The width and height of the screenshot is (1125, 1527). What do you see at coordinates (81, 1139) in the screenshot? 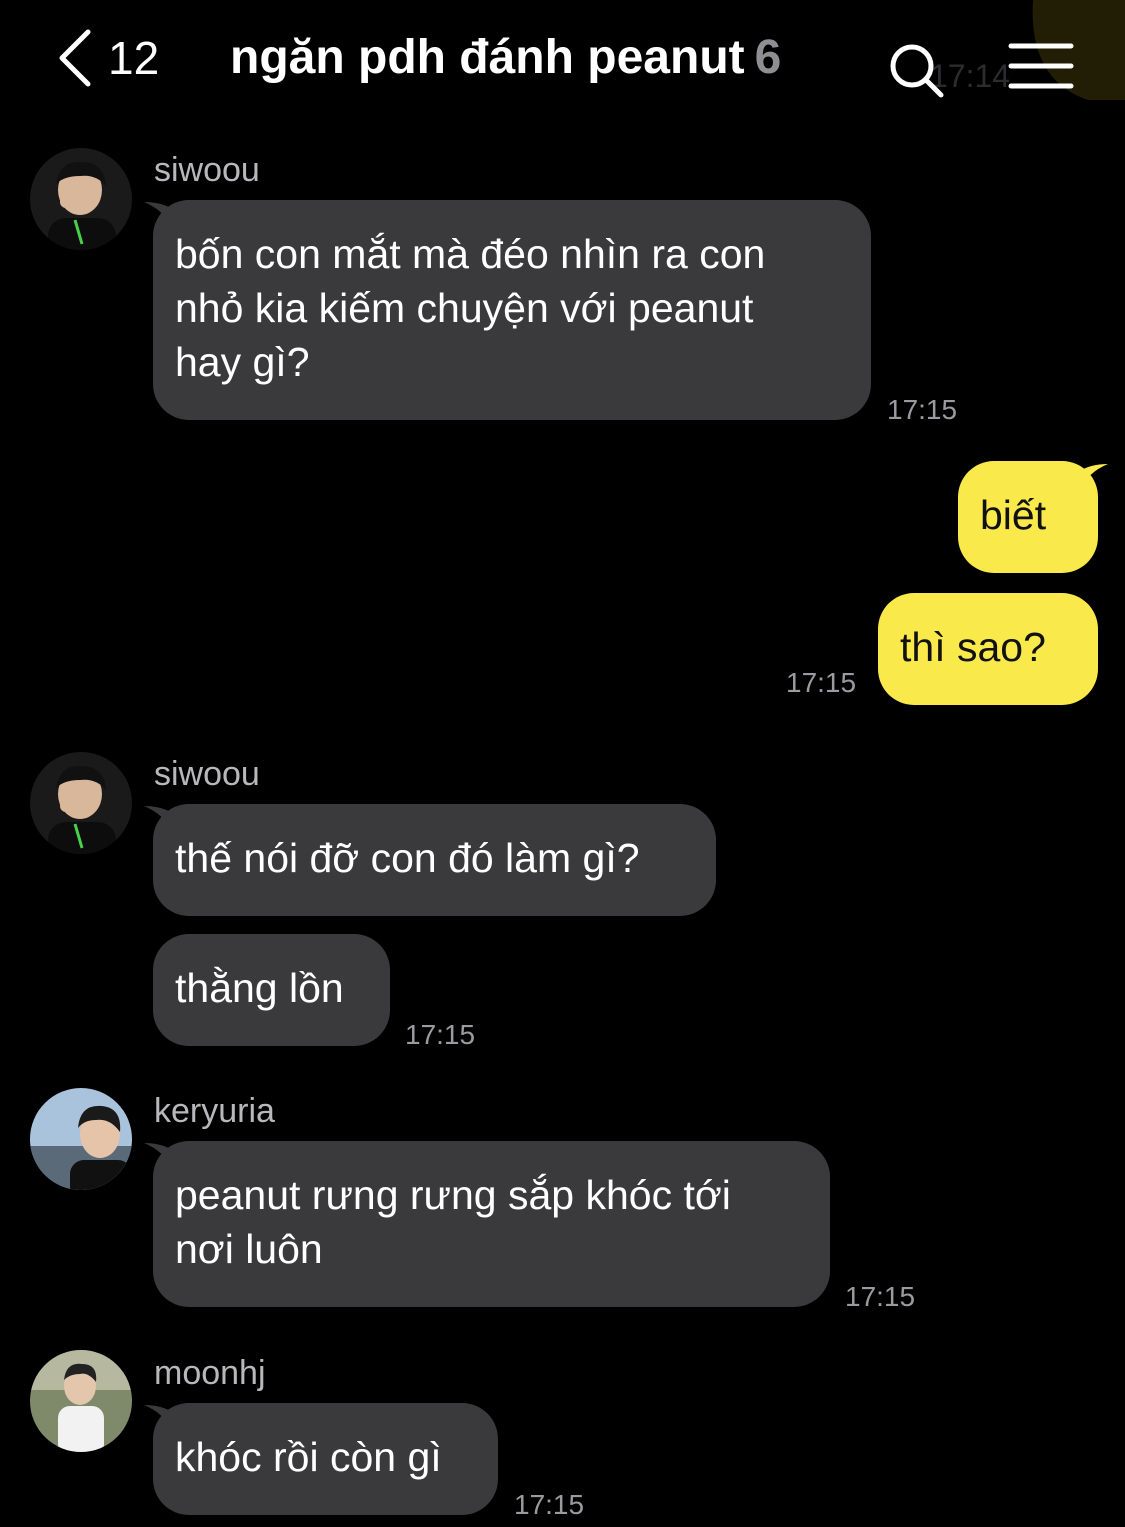
I see `avatar-keryuria` at bounding box center [81, 1139].